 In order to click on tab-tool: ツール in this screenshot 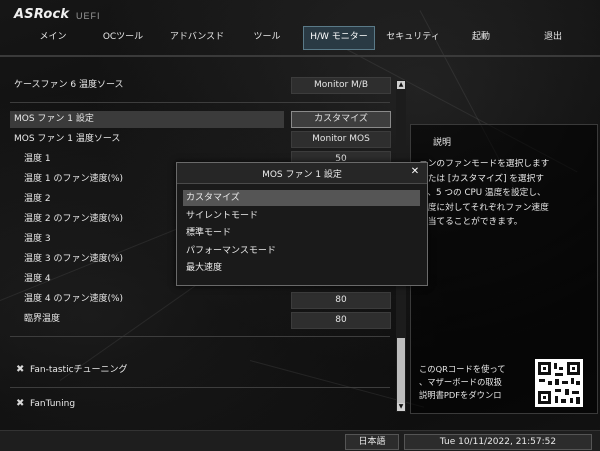, I will do `click(267, 37)`.